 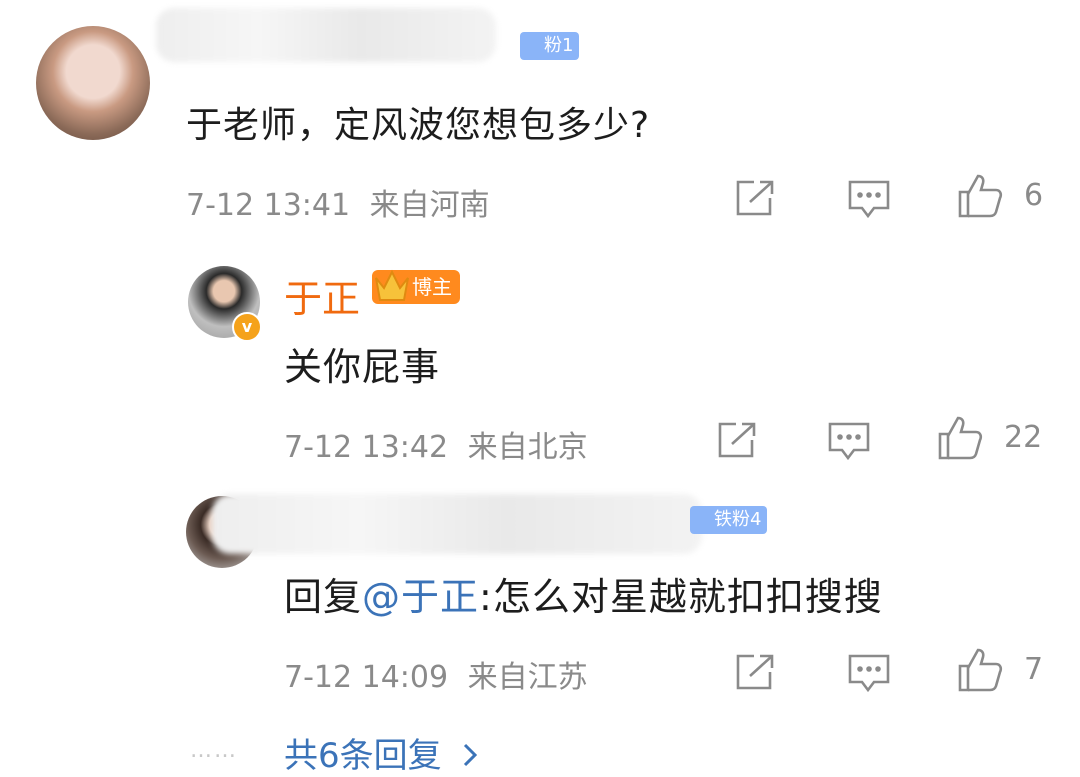 I want to click on comment-time: 7-12 14:09, so click(x=366, y=677).